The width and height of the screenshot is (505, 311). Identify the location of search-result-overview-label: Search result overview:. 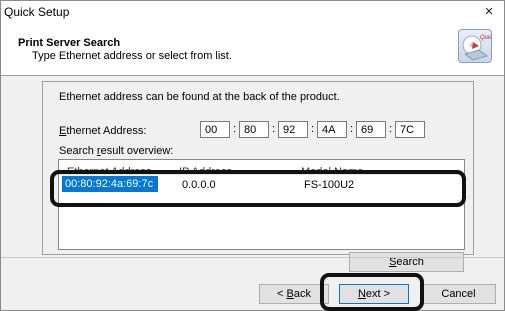
(116, 151).